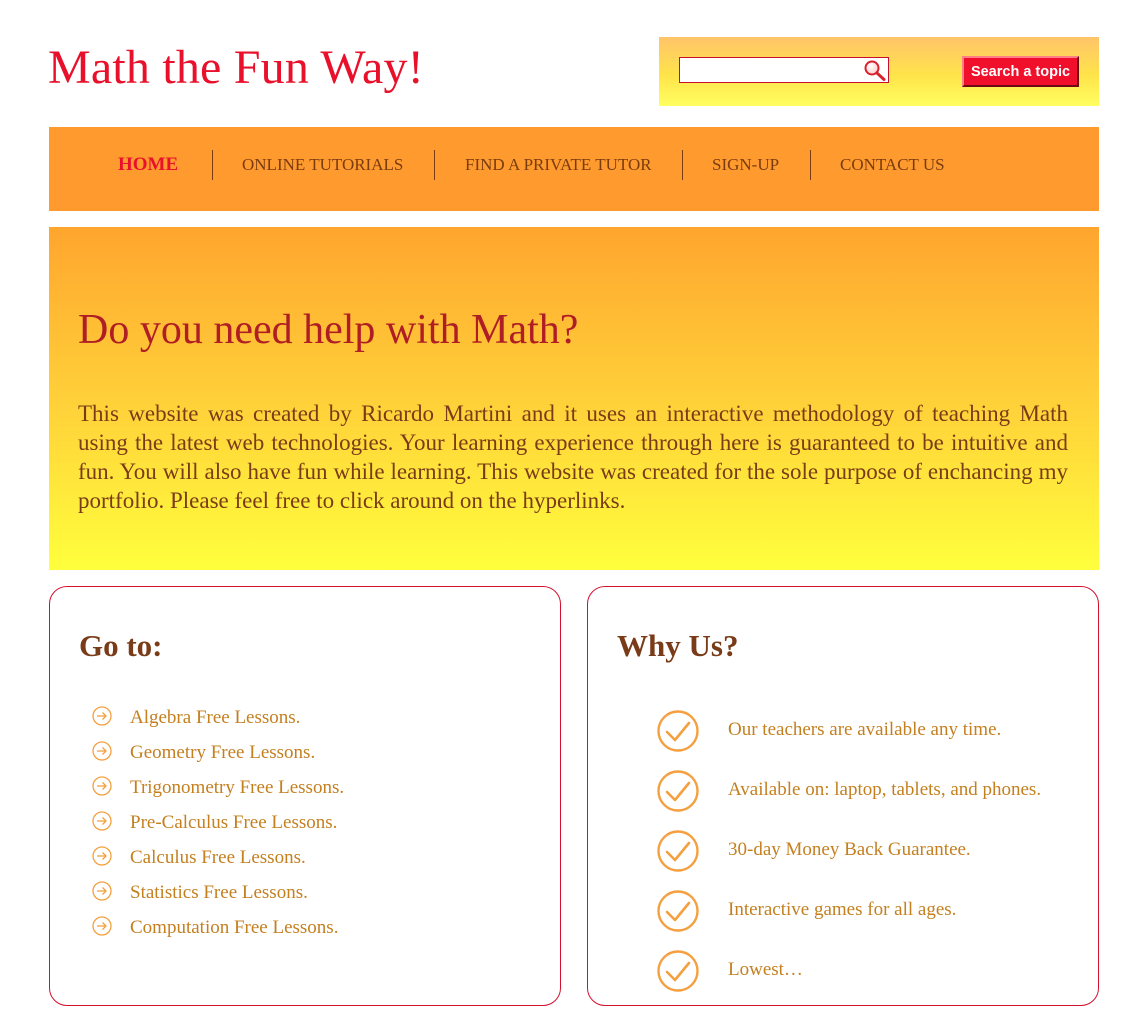  Describe the element at coordinates (322, 165) in the screenshot. I see `nav-online-tutorials: ONLINE TUTORIALS` at that location.